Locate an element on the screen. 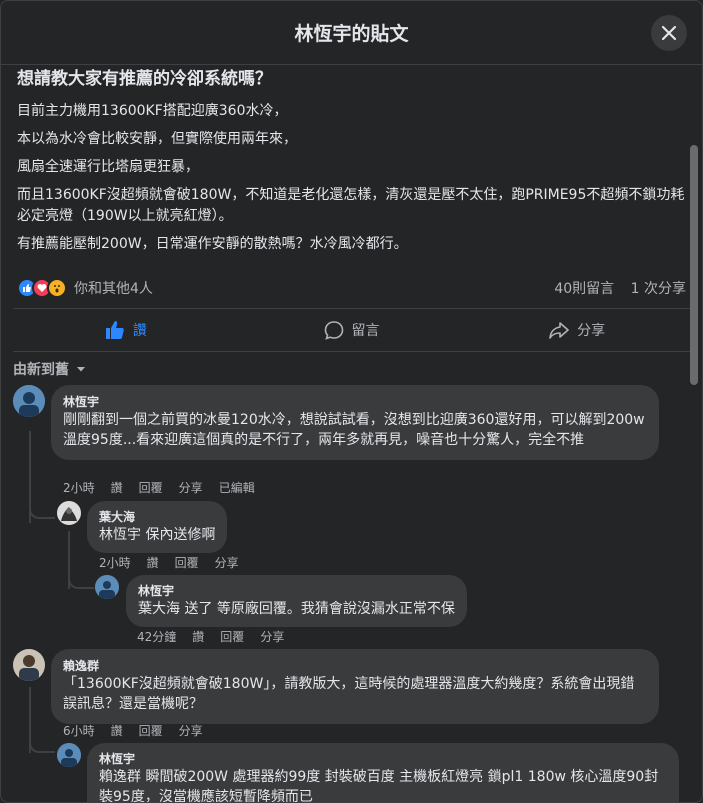 The height and width of the screenshot is (803, 703). comment-text: 葉大海 送了 等原廠回覆。我猜會說沒漏水正常不保 is located at coordinates (296, 609).